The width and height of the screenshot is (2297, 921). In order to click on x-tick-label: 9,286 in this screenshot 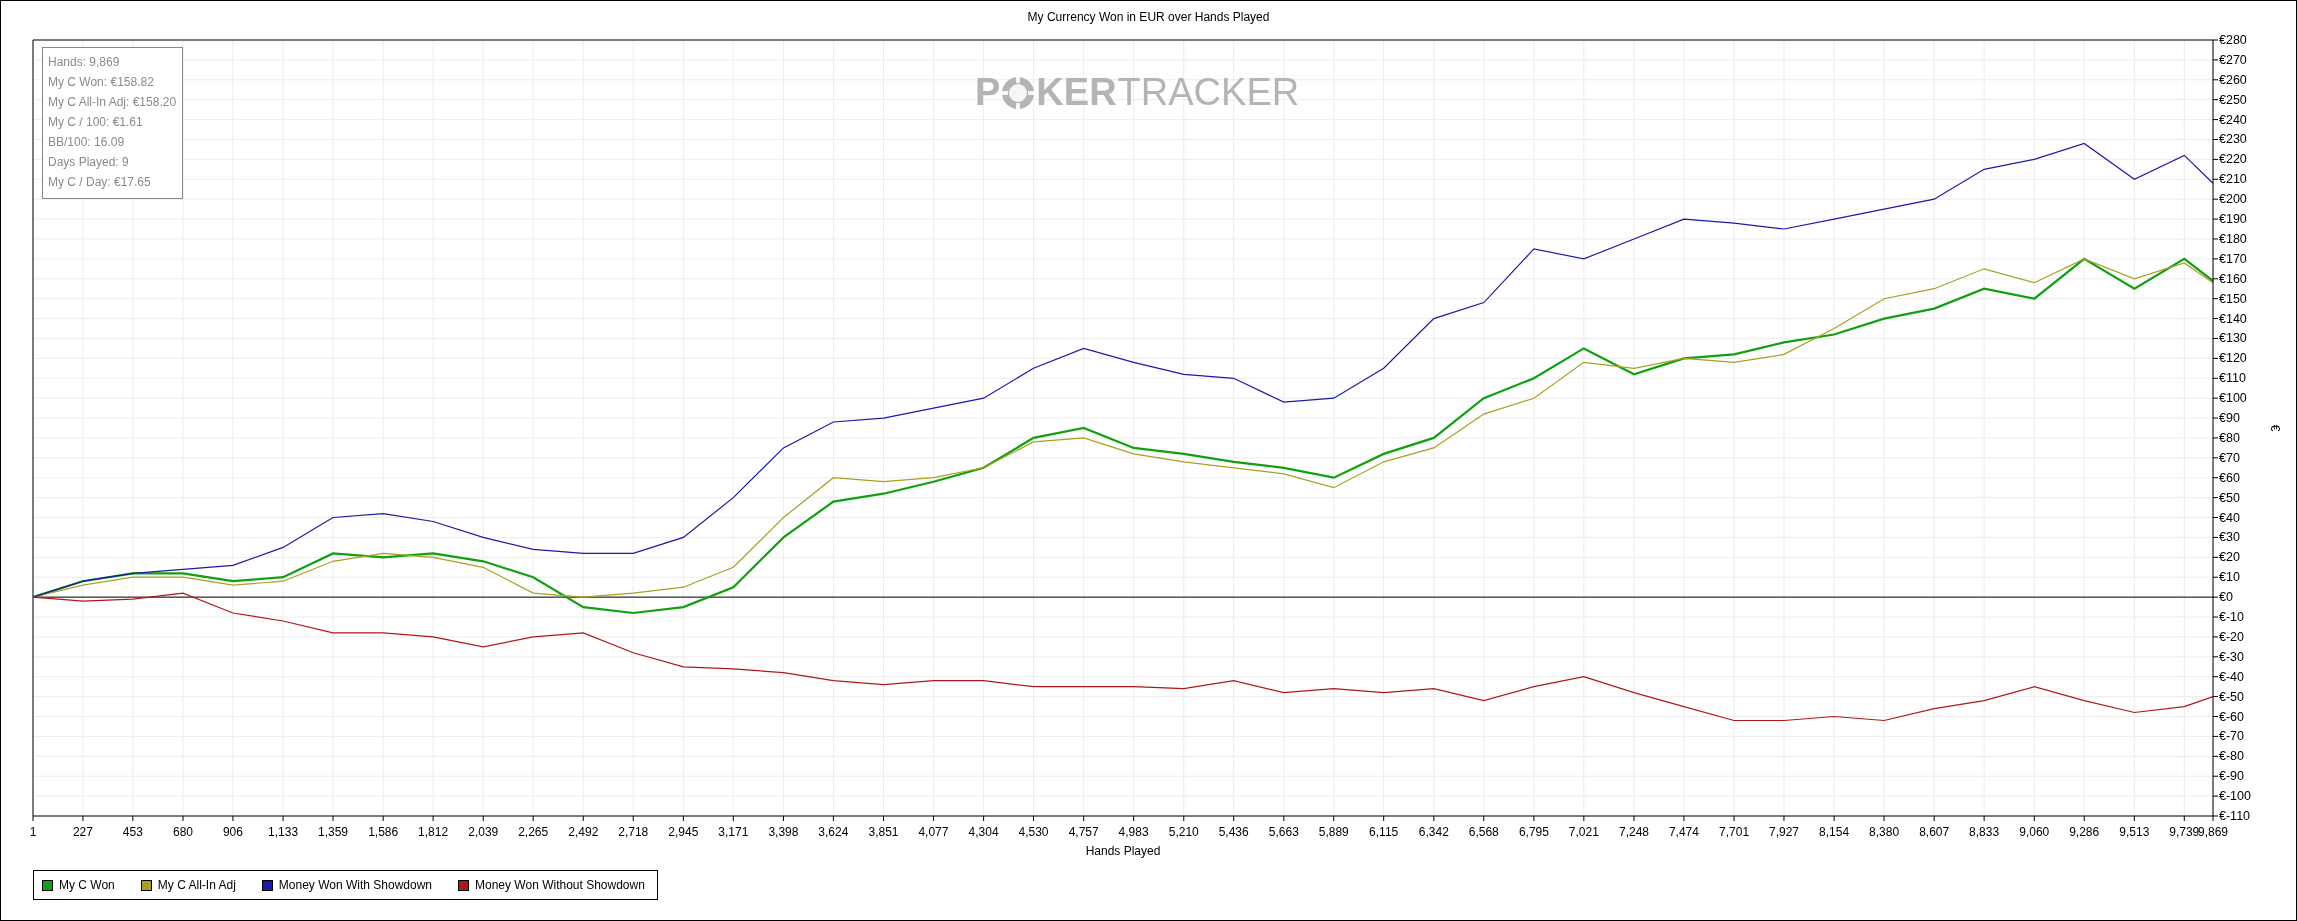, I will do `click(2084, 832)`.